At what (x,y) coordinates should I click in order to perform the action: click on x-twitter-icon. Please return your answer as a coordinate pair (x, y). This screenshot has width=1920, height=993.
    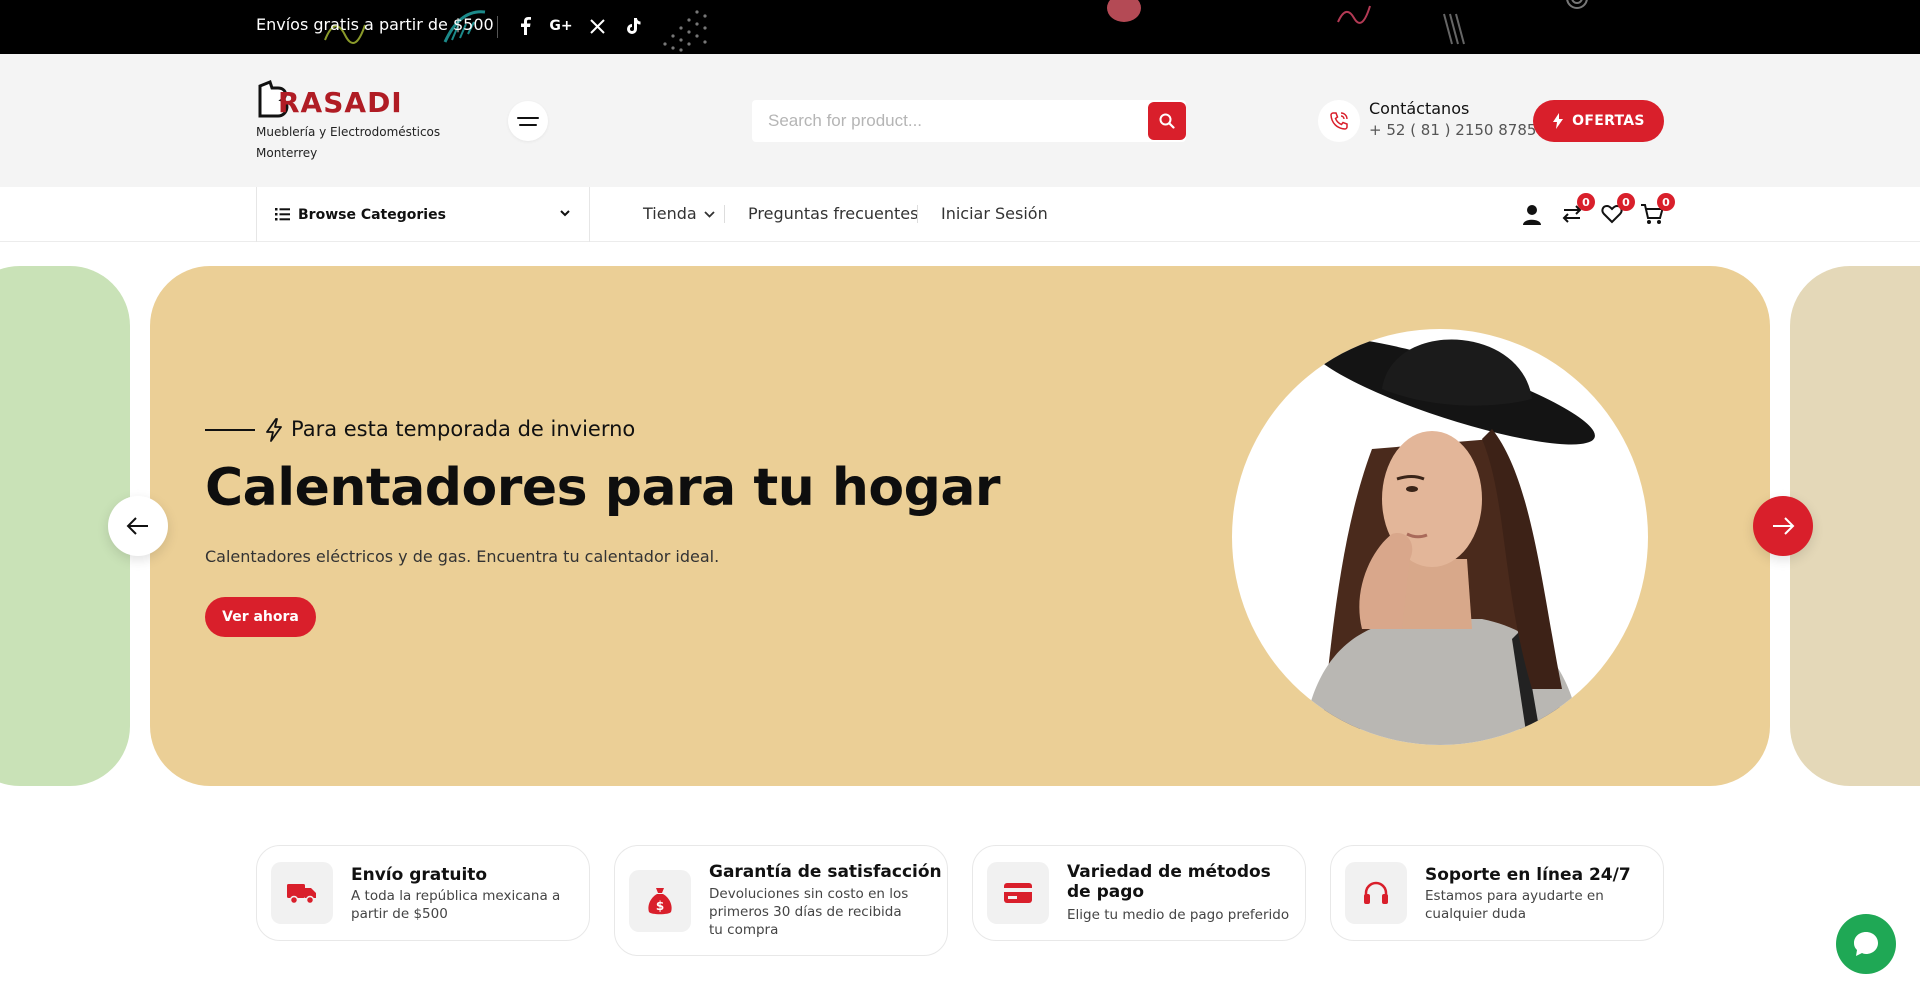
    Looking at the image, I should click on (597, 26).